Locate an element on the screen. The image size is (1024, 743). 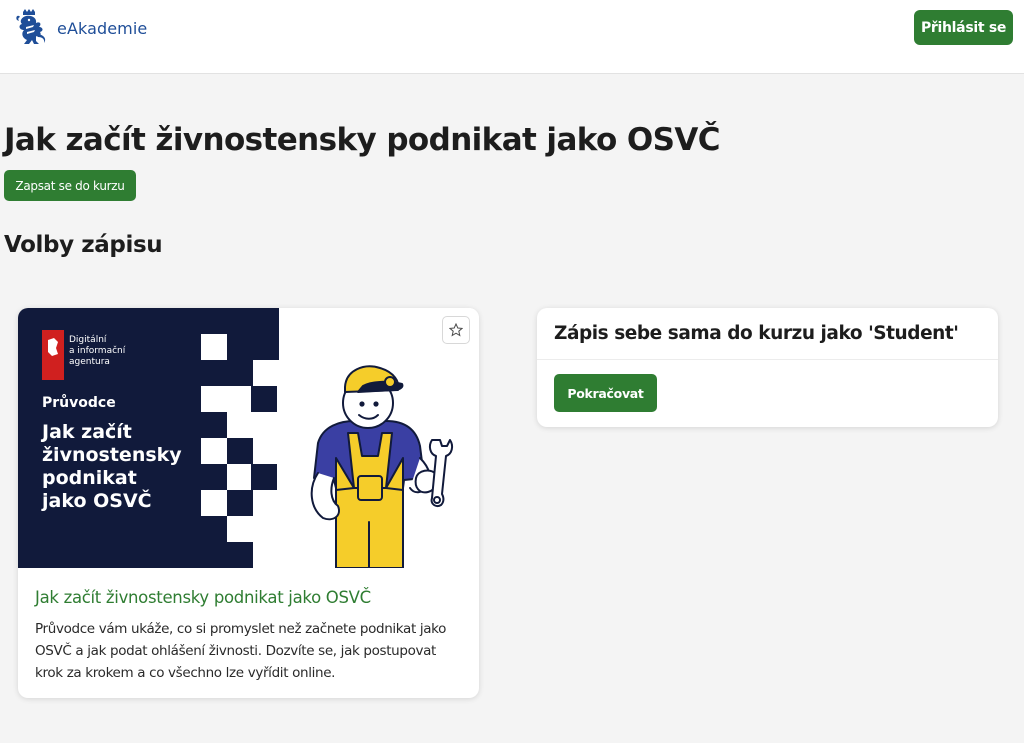
agency-name-line2: a informační is located at coordinates (97, 350).